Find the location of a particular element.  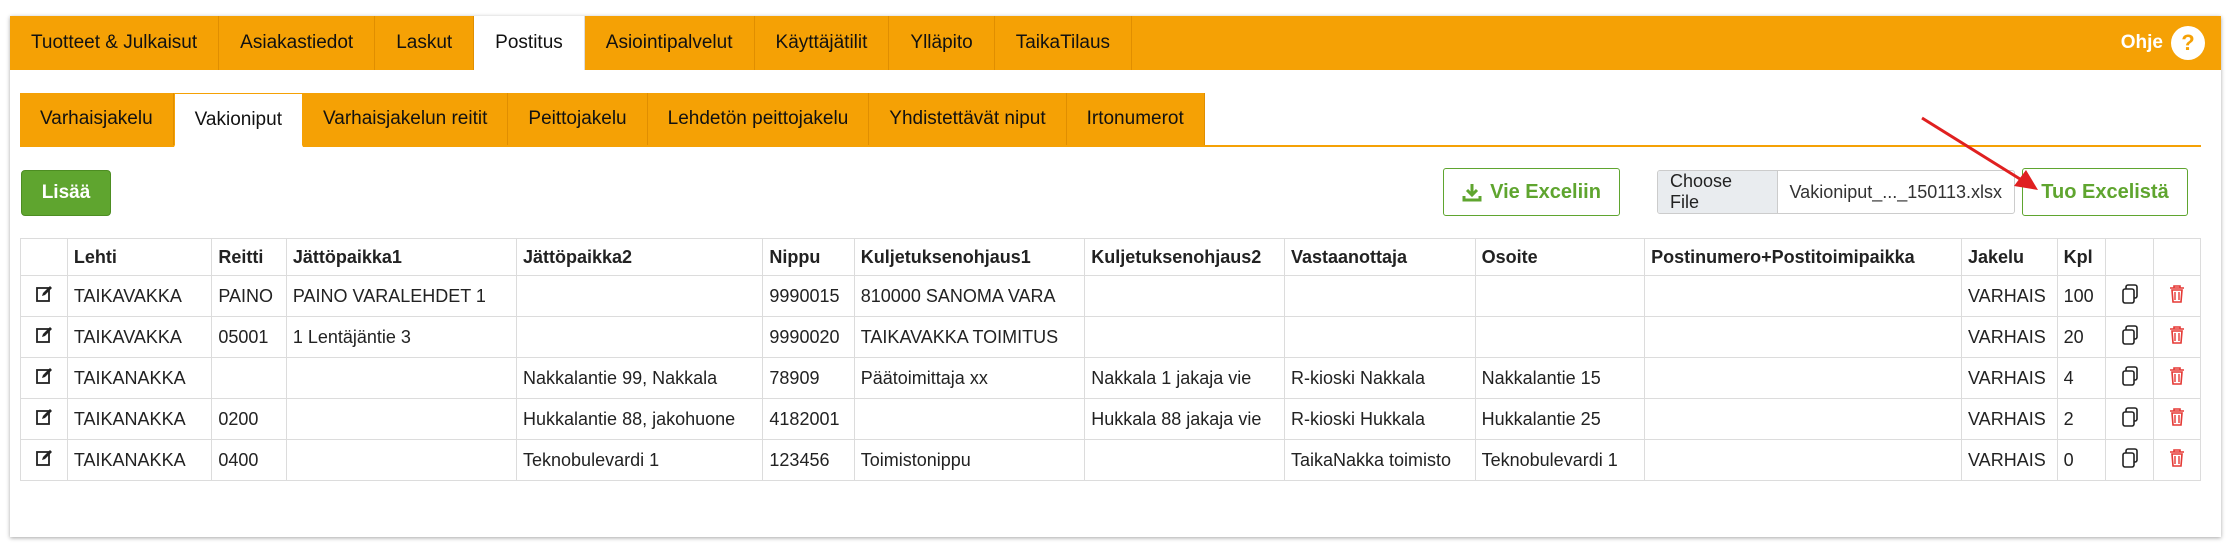

subtab-varhaisjakelu: Varhaisjakelu is located at coordinates (97, 119).